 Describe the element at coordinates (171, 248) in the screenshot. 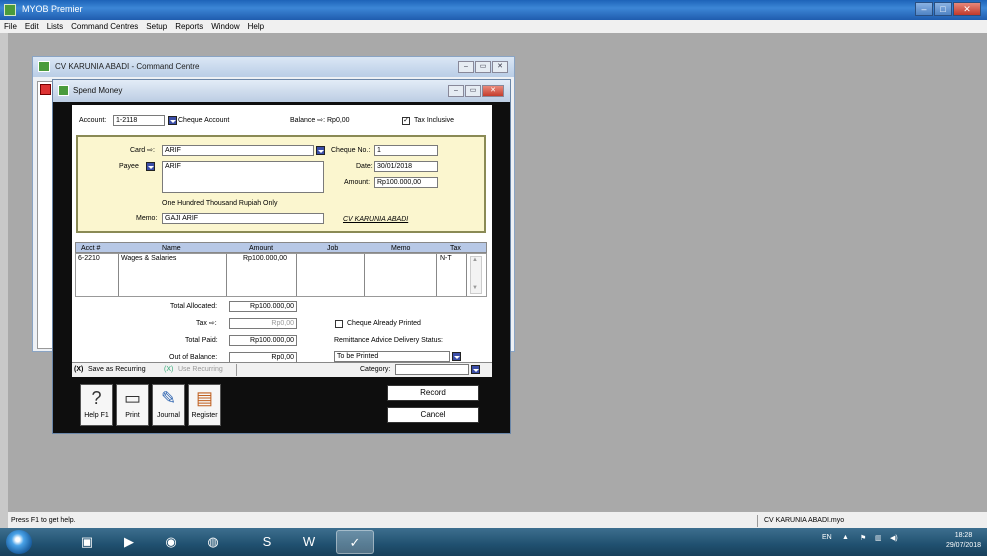

I see `col-name: Name` at that location.